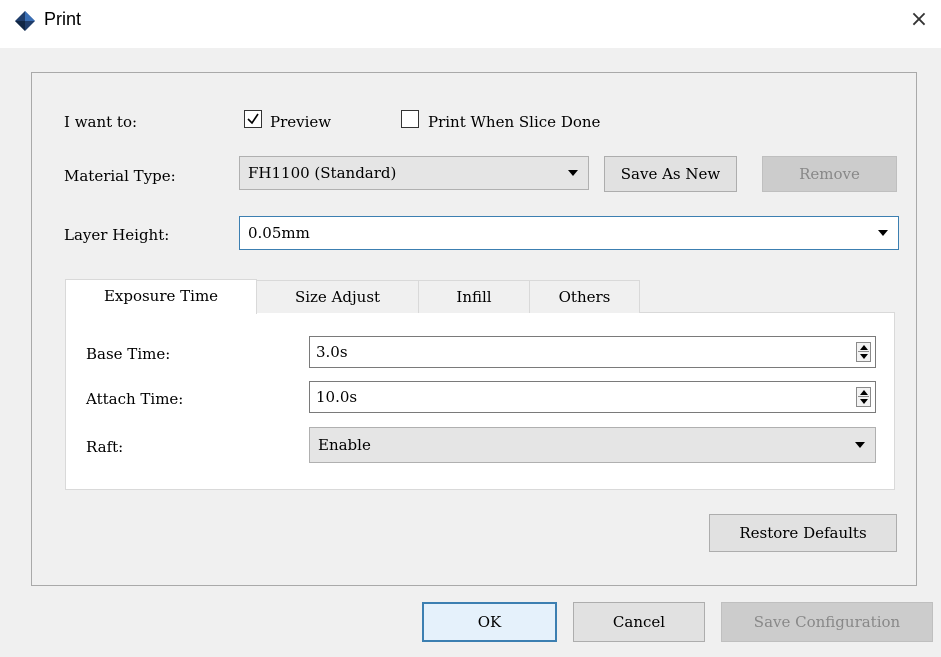 This screenshot has width=941, height=657. I want to click on raft-value: Enable, so click(344, 445).